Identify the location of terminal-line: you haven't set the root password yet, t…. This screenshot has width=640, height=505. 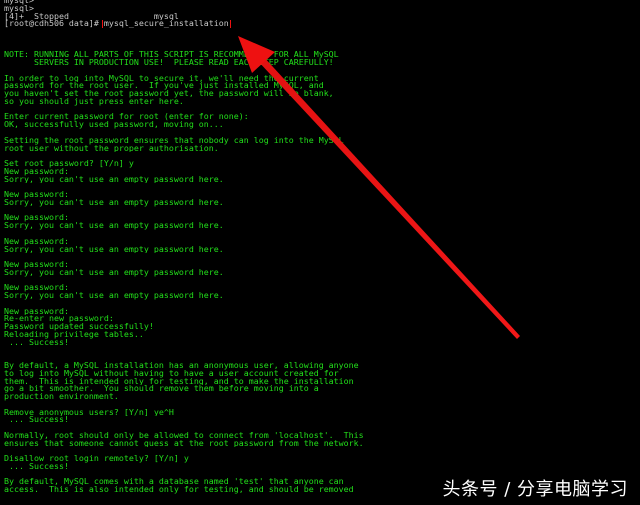
(322, 94).